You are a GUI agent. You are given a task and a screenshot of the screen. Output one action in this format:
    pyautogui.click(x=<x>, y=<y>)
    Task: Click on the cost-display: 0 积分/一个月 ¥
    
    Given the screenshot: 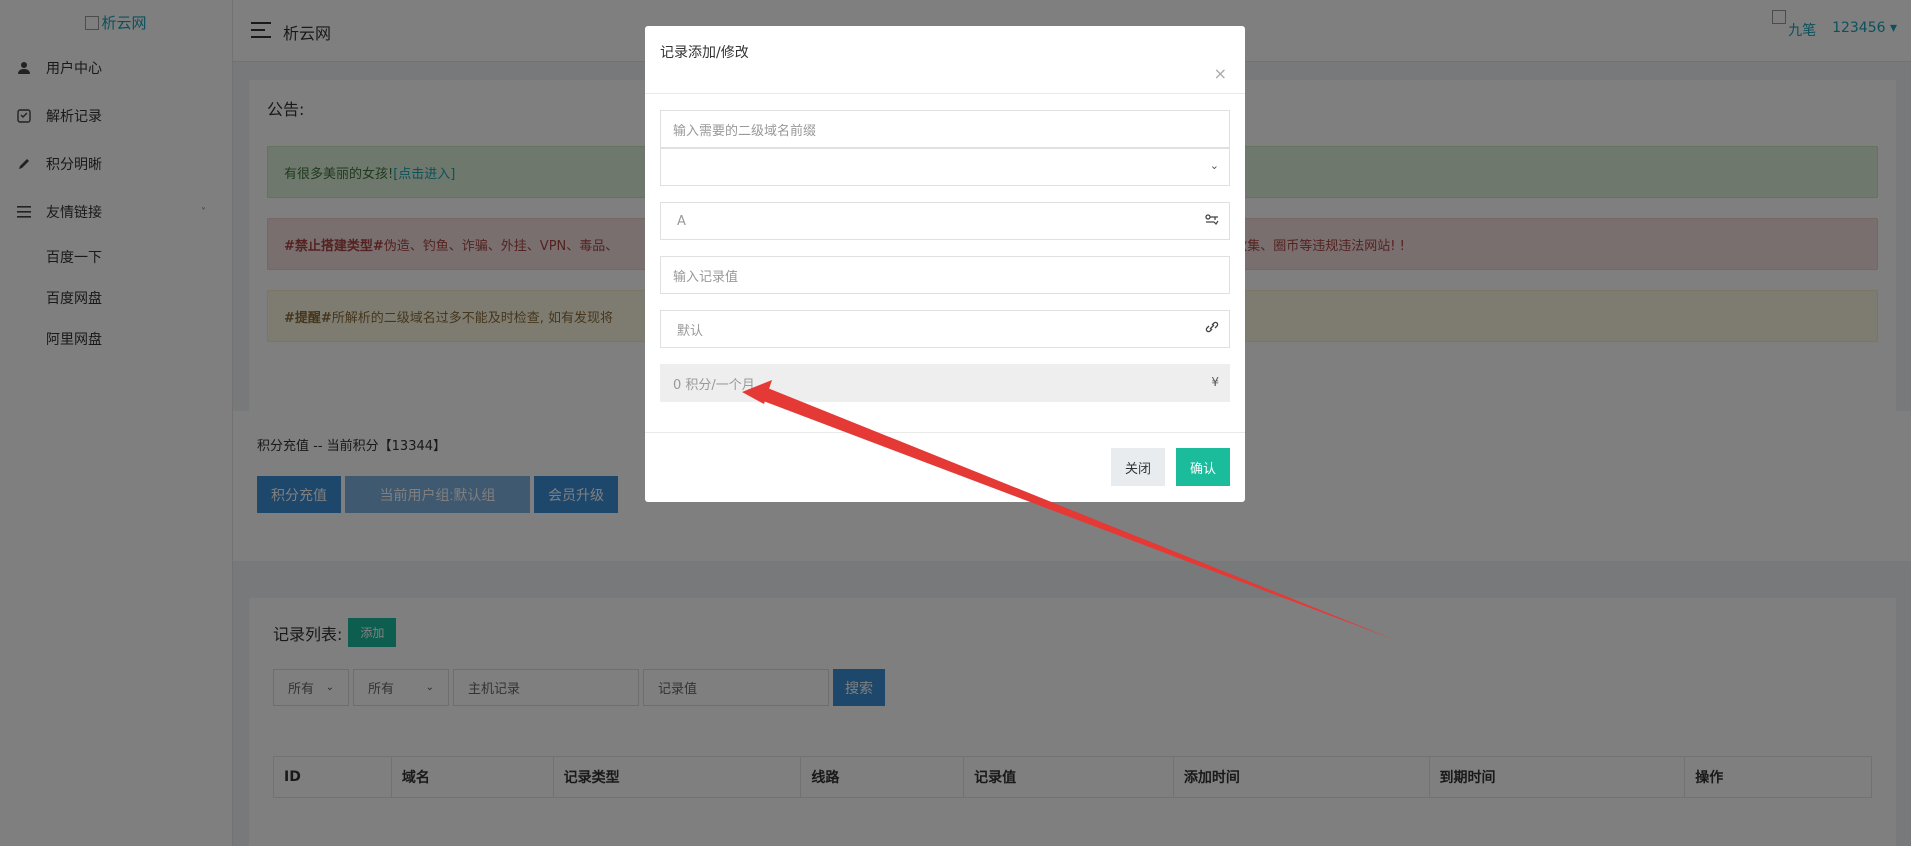 What is the action you would take?
    pyautogui.click(x=945, y=383)
    